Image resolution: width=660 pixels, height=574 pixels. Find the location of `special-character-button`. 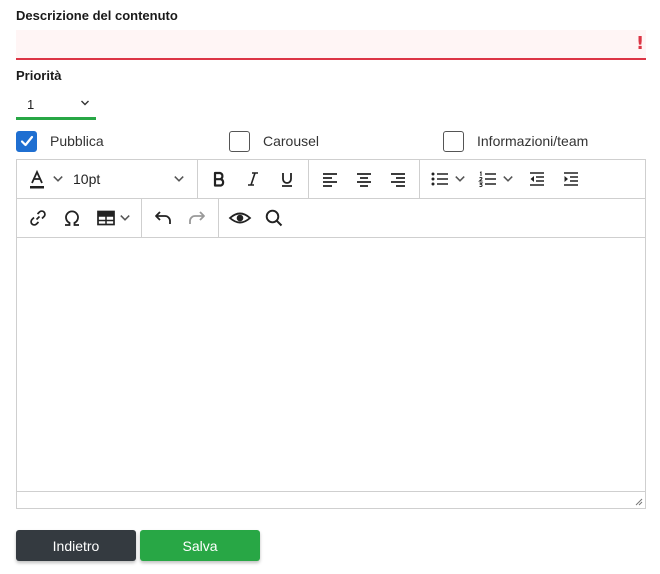

special-character-button is located at coordinates (72, 218).